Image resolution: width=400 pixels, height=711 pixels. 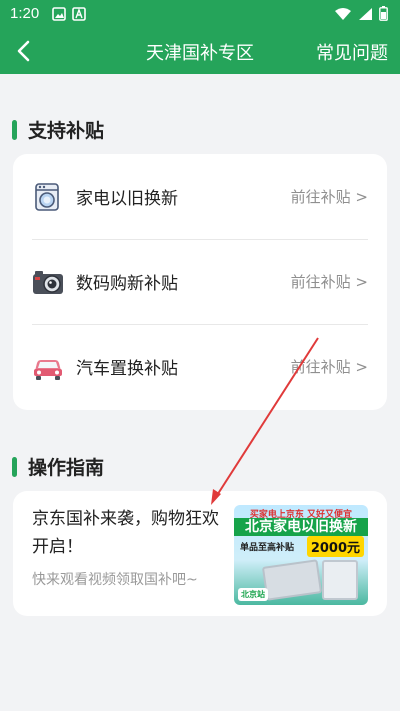 I want to click on video-thumbnail: 买家电上京东 又好又便宜 北京家电以旧换新 单品至高补贴 2000元 北京站, so click(x=301, y=555).